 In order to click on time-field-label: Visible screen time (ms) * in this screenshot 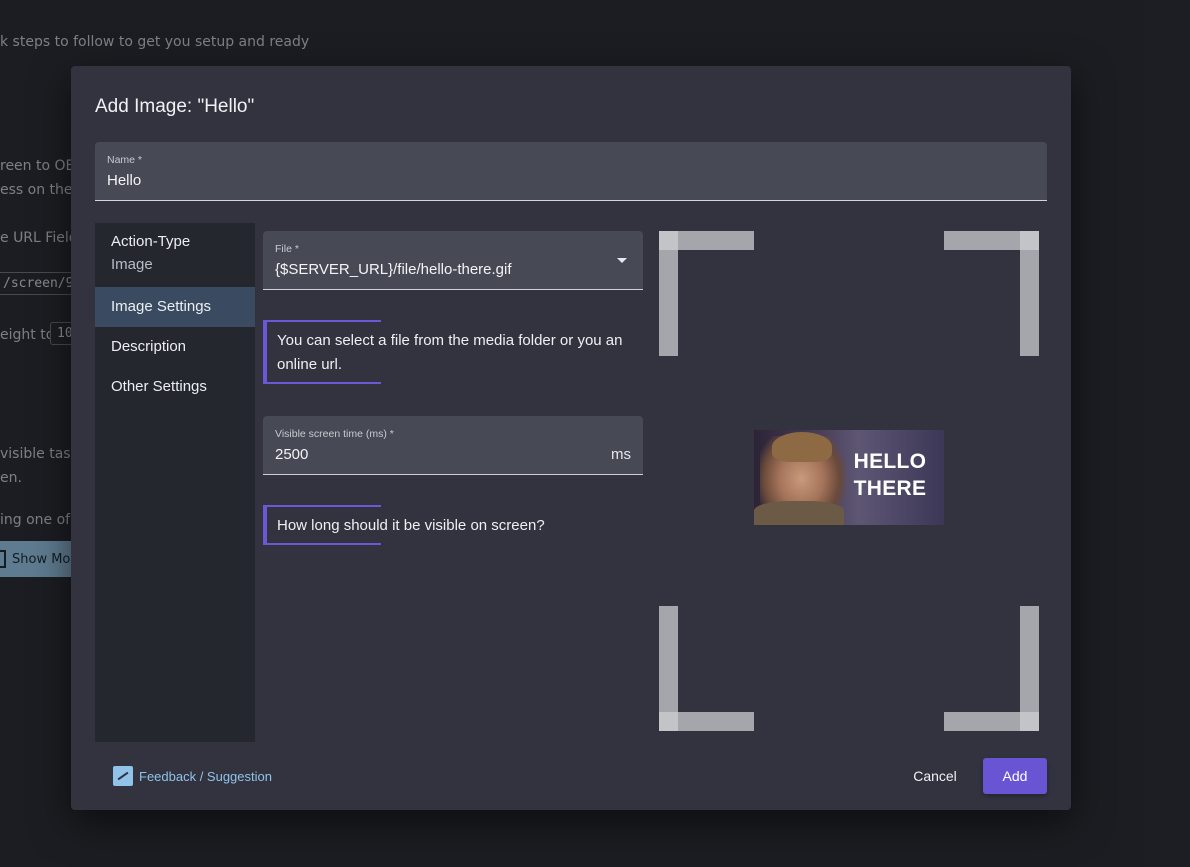, I will do `click(334, 434)`.